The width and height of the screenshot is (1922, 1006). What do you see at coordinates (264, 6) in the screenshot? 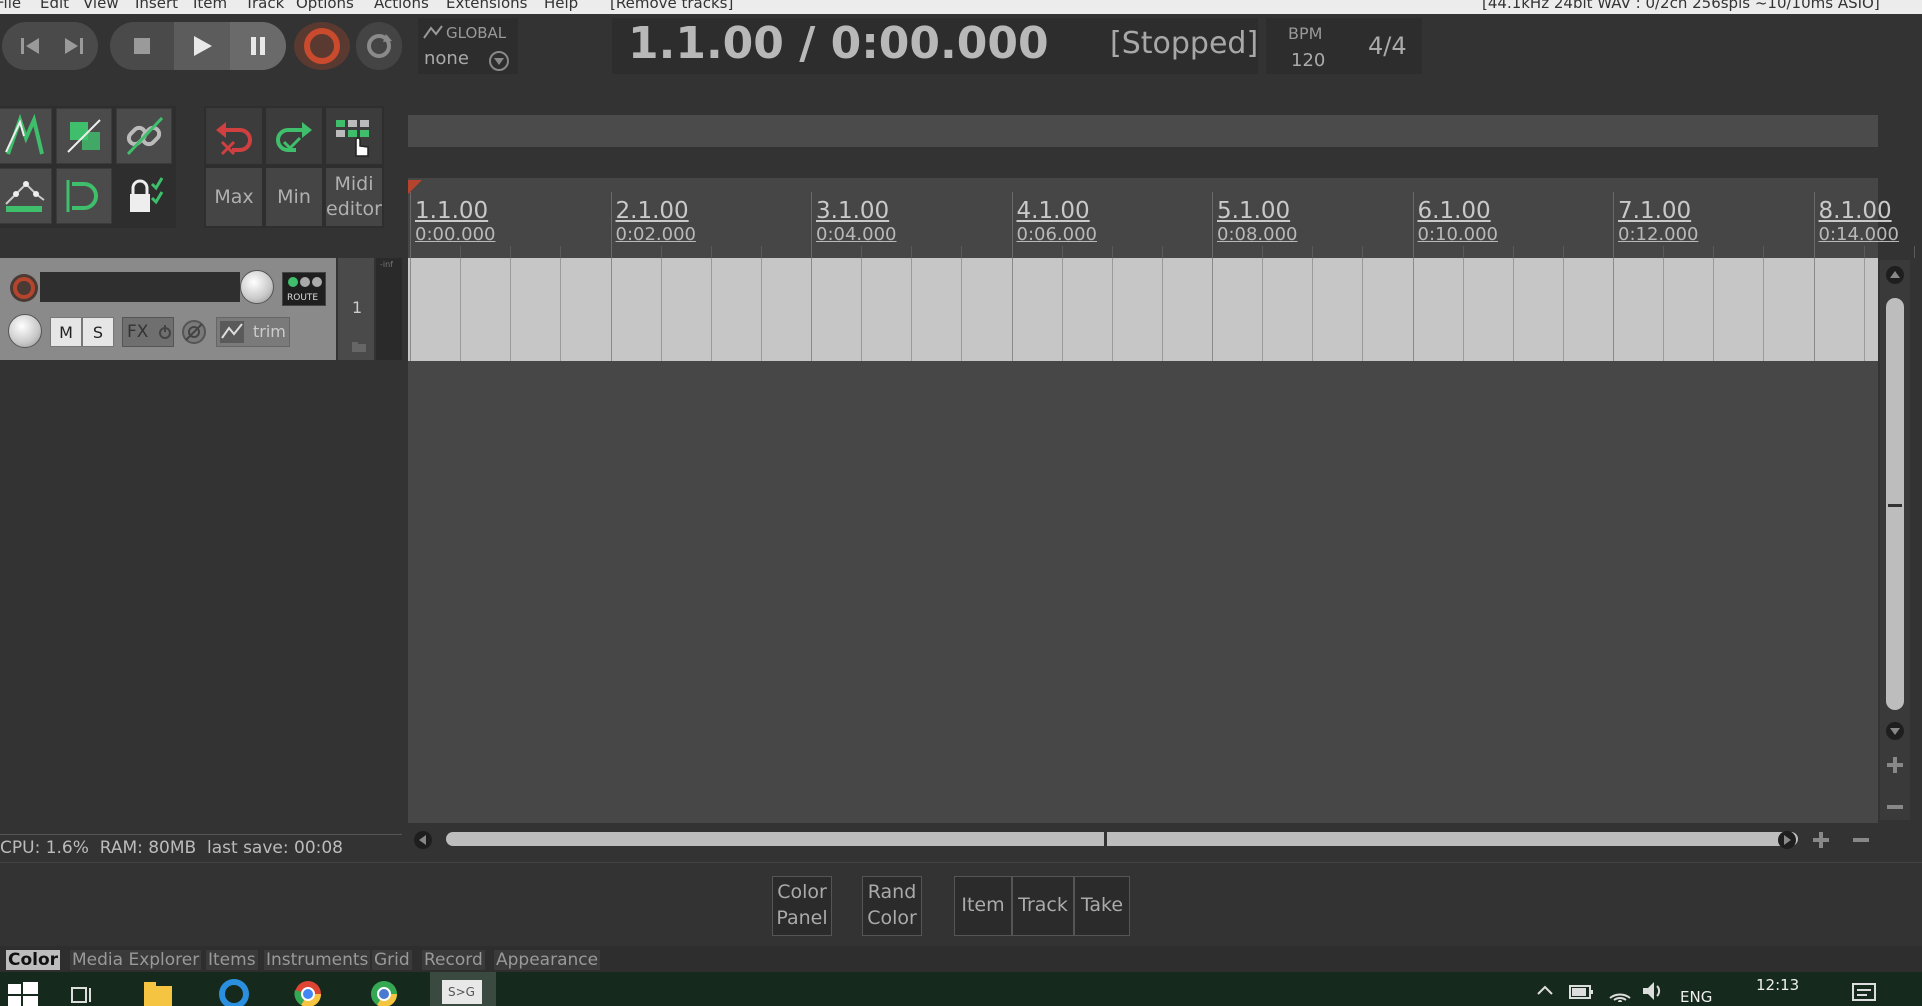
I see `menu-track: Track` at bounding box center [264, 6].